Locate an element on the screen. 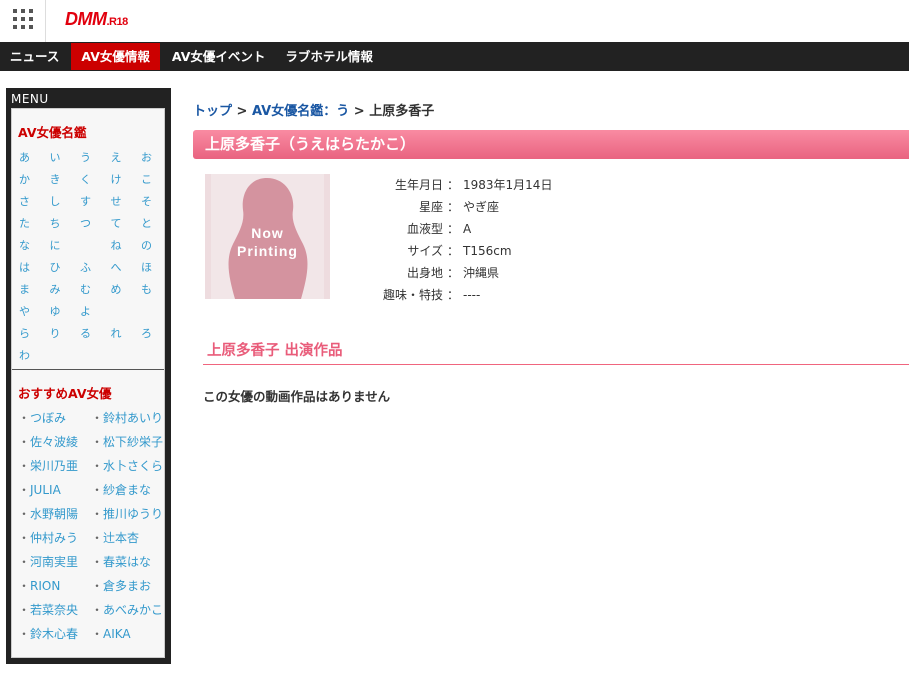  profile-row: サイズ： T156cm is located at coordinates (461, 251).